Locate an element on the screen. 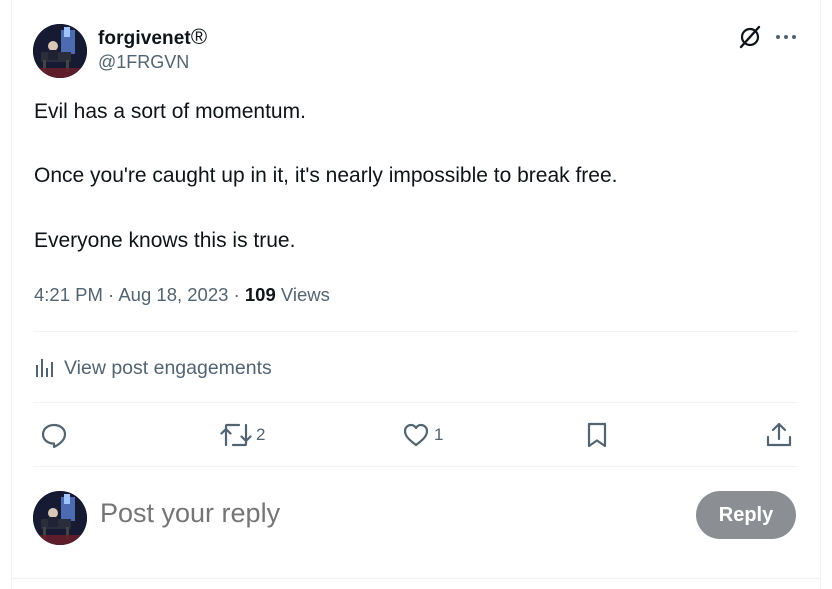 This screenshot has width=832, height=589. reply-input is located at coordinates (380, 513).